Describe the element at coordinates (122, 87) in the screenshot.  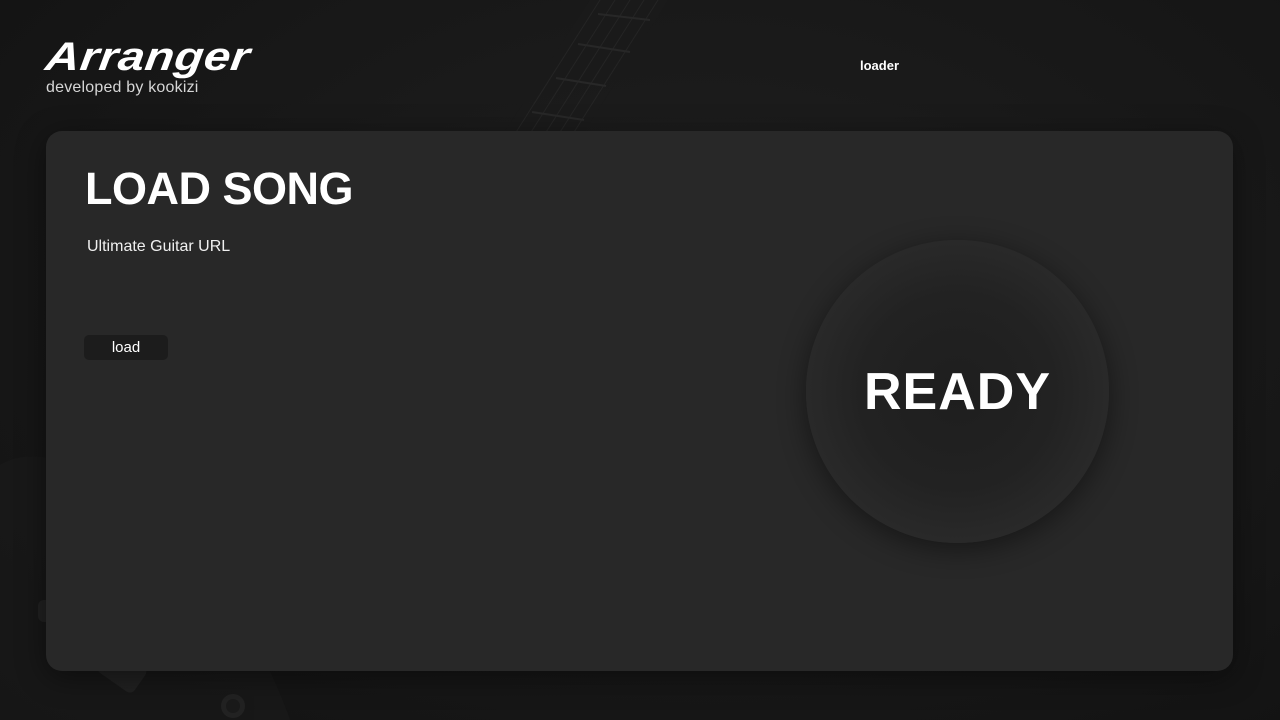
I see `app-subtitle: developed by kookizi` at that location.